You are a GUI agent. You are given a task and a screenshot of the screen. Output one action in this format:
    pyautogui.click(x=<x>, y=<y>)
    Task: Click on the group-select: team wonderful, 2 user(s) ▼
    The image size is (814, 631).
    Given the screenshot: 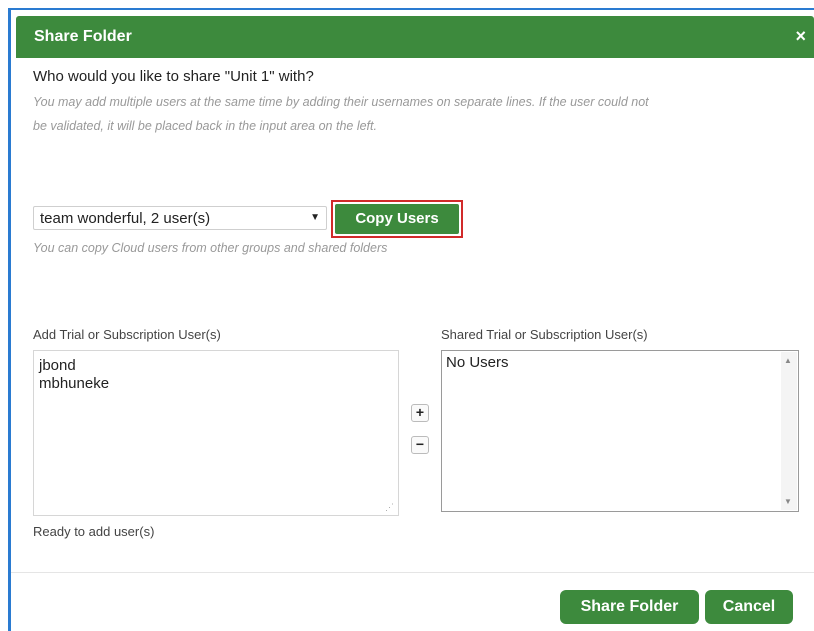 What is the action you would take?
    pyautogui.click(x=180, y=218)
    